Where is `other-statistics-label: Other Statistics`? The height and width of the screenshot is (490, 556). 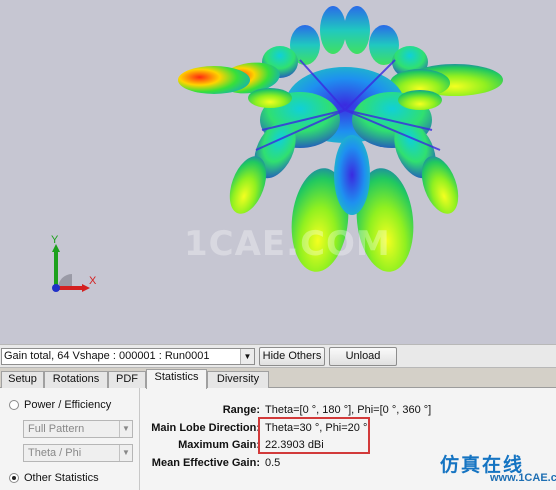
other-statistics-label: Other Statistics is located at coordinates (61, 478).